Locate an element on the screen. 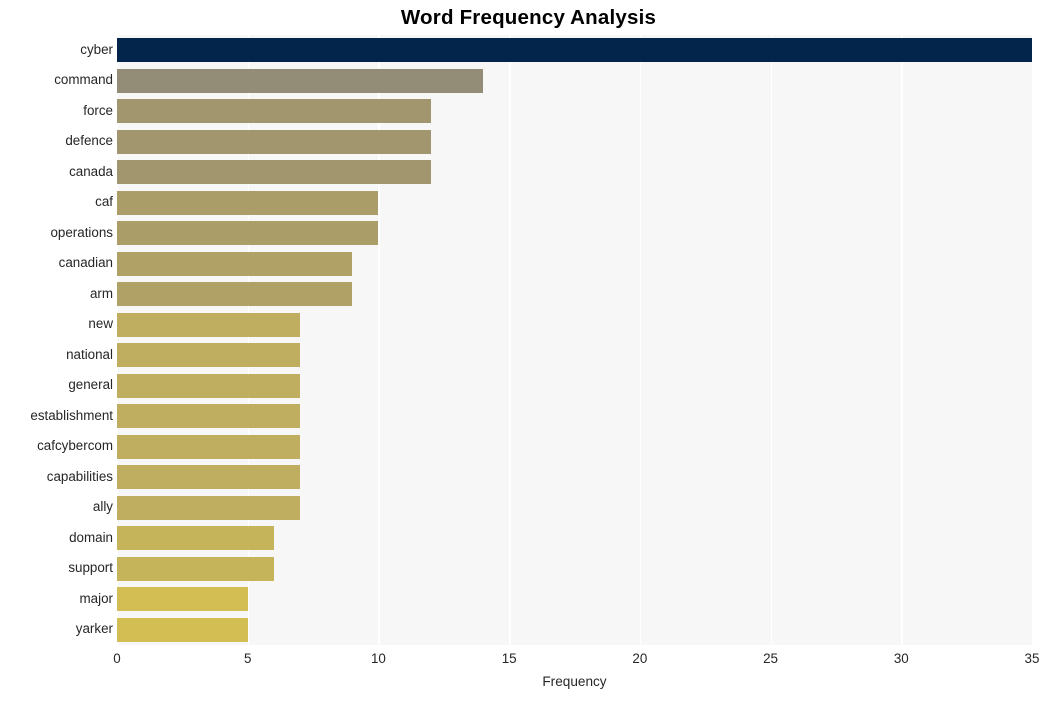 This screenshot has width=1057, height=701. bar-yarker is located at coordinates (182, 629).